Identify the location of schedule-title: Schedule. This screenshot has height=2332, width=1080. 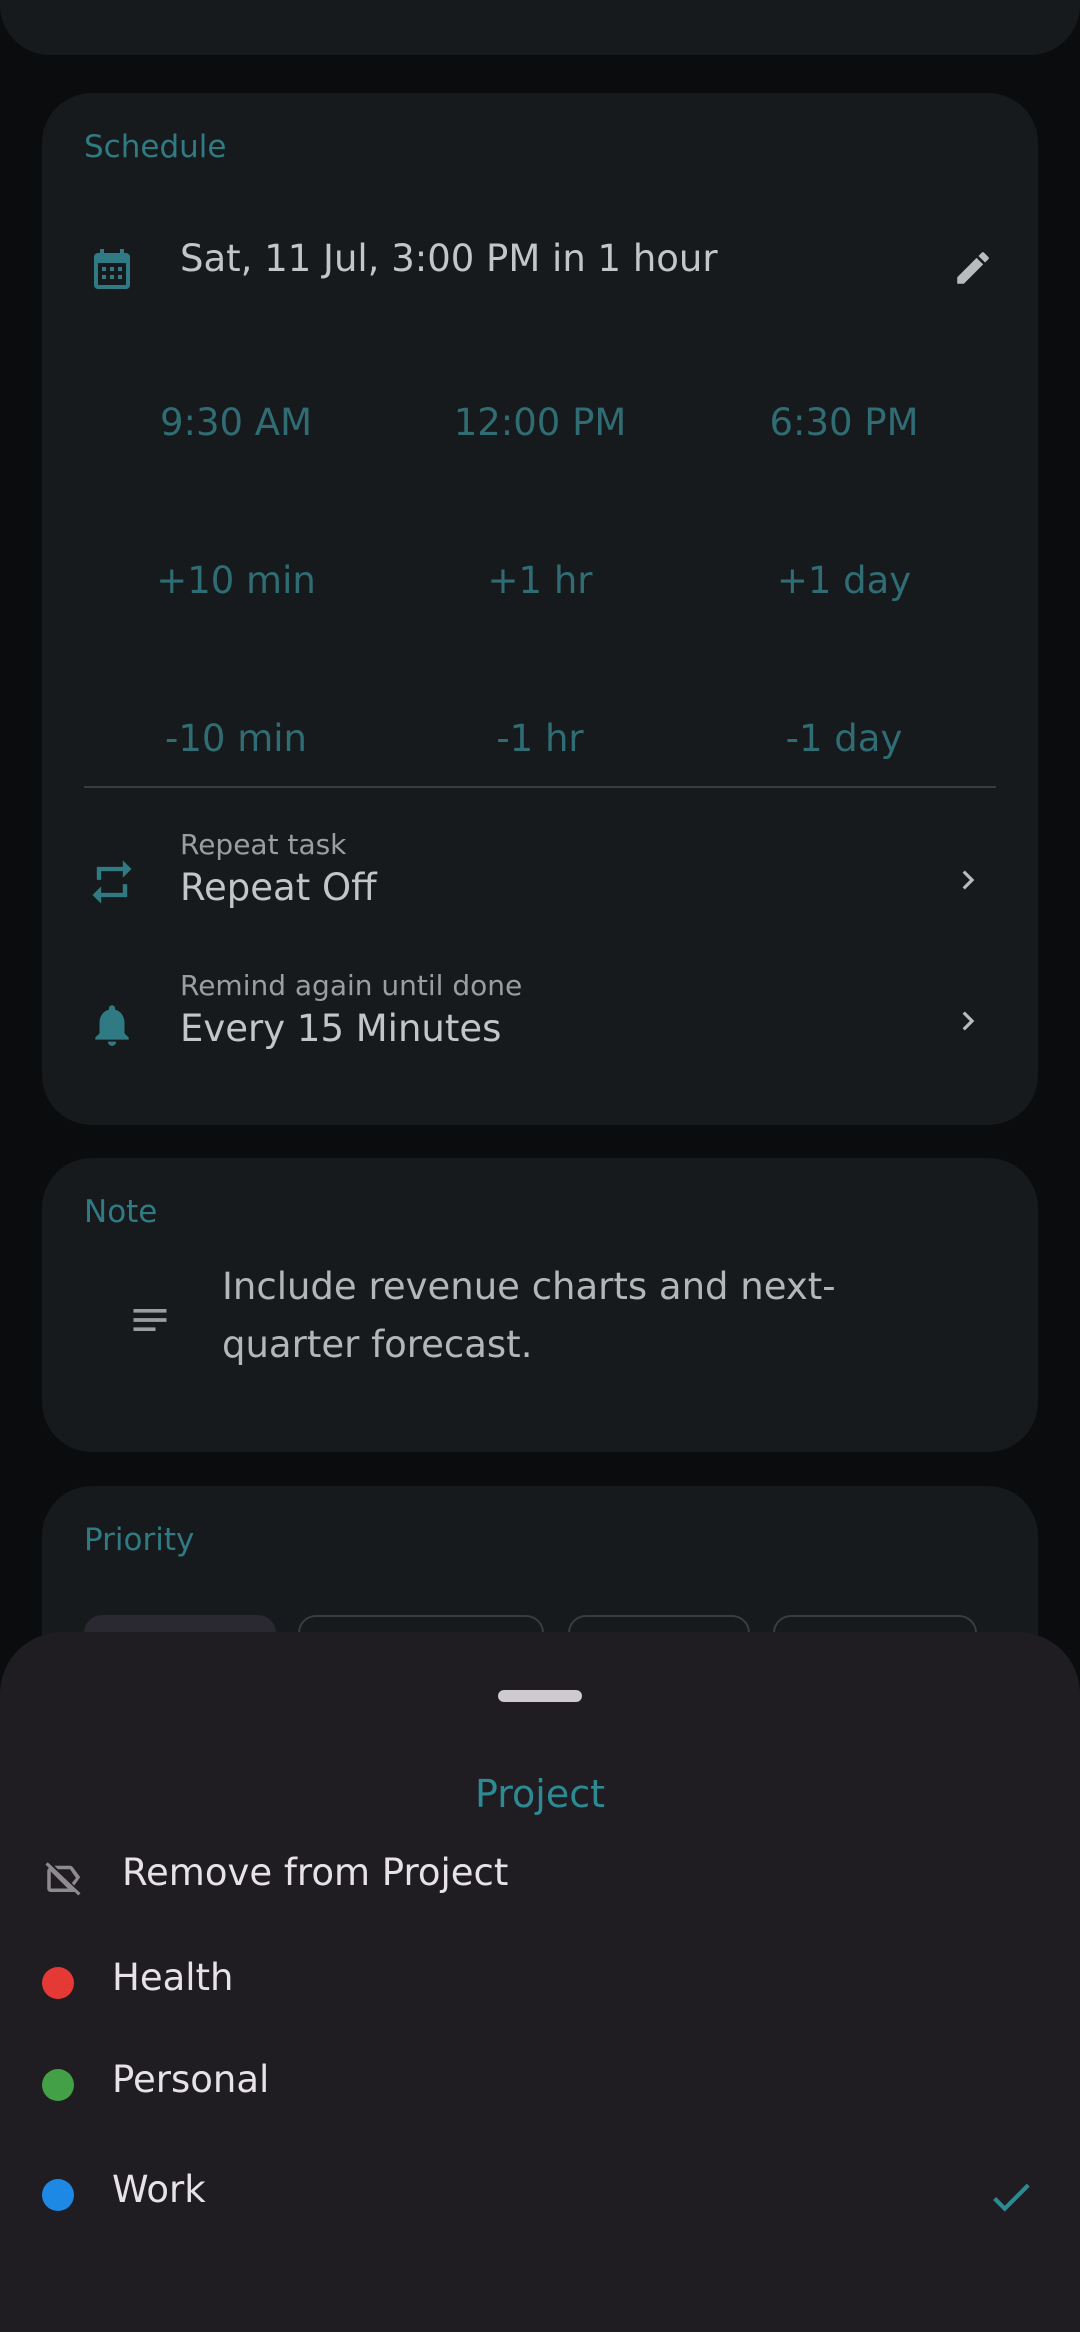
(155, 147).